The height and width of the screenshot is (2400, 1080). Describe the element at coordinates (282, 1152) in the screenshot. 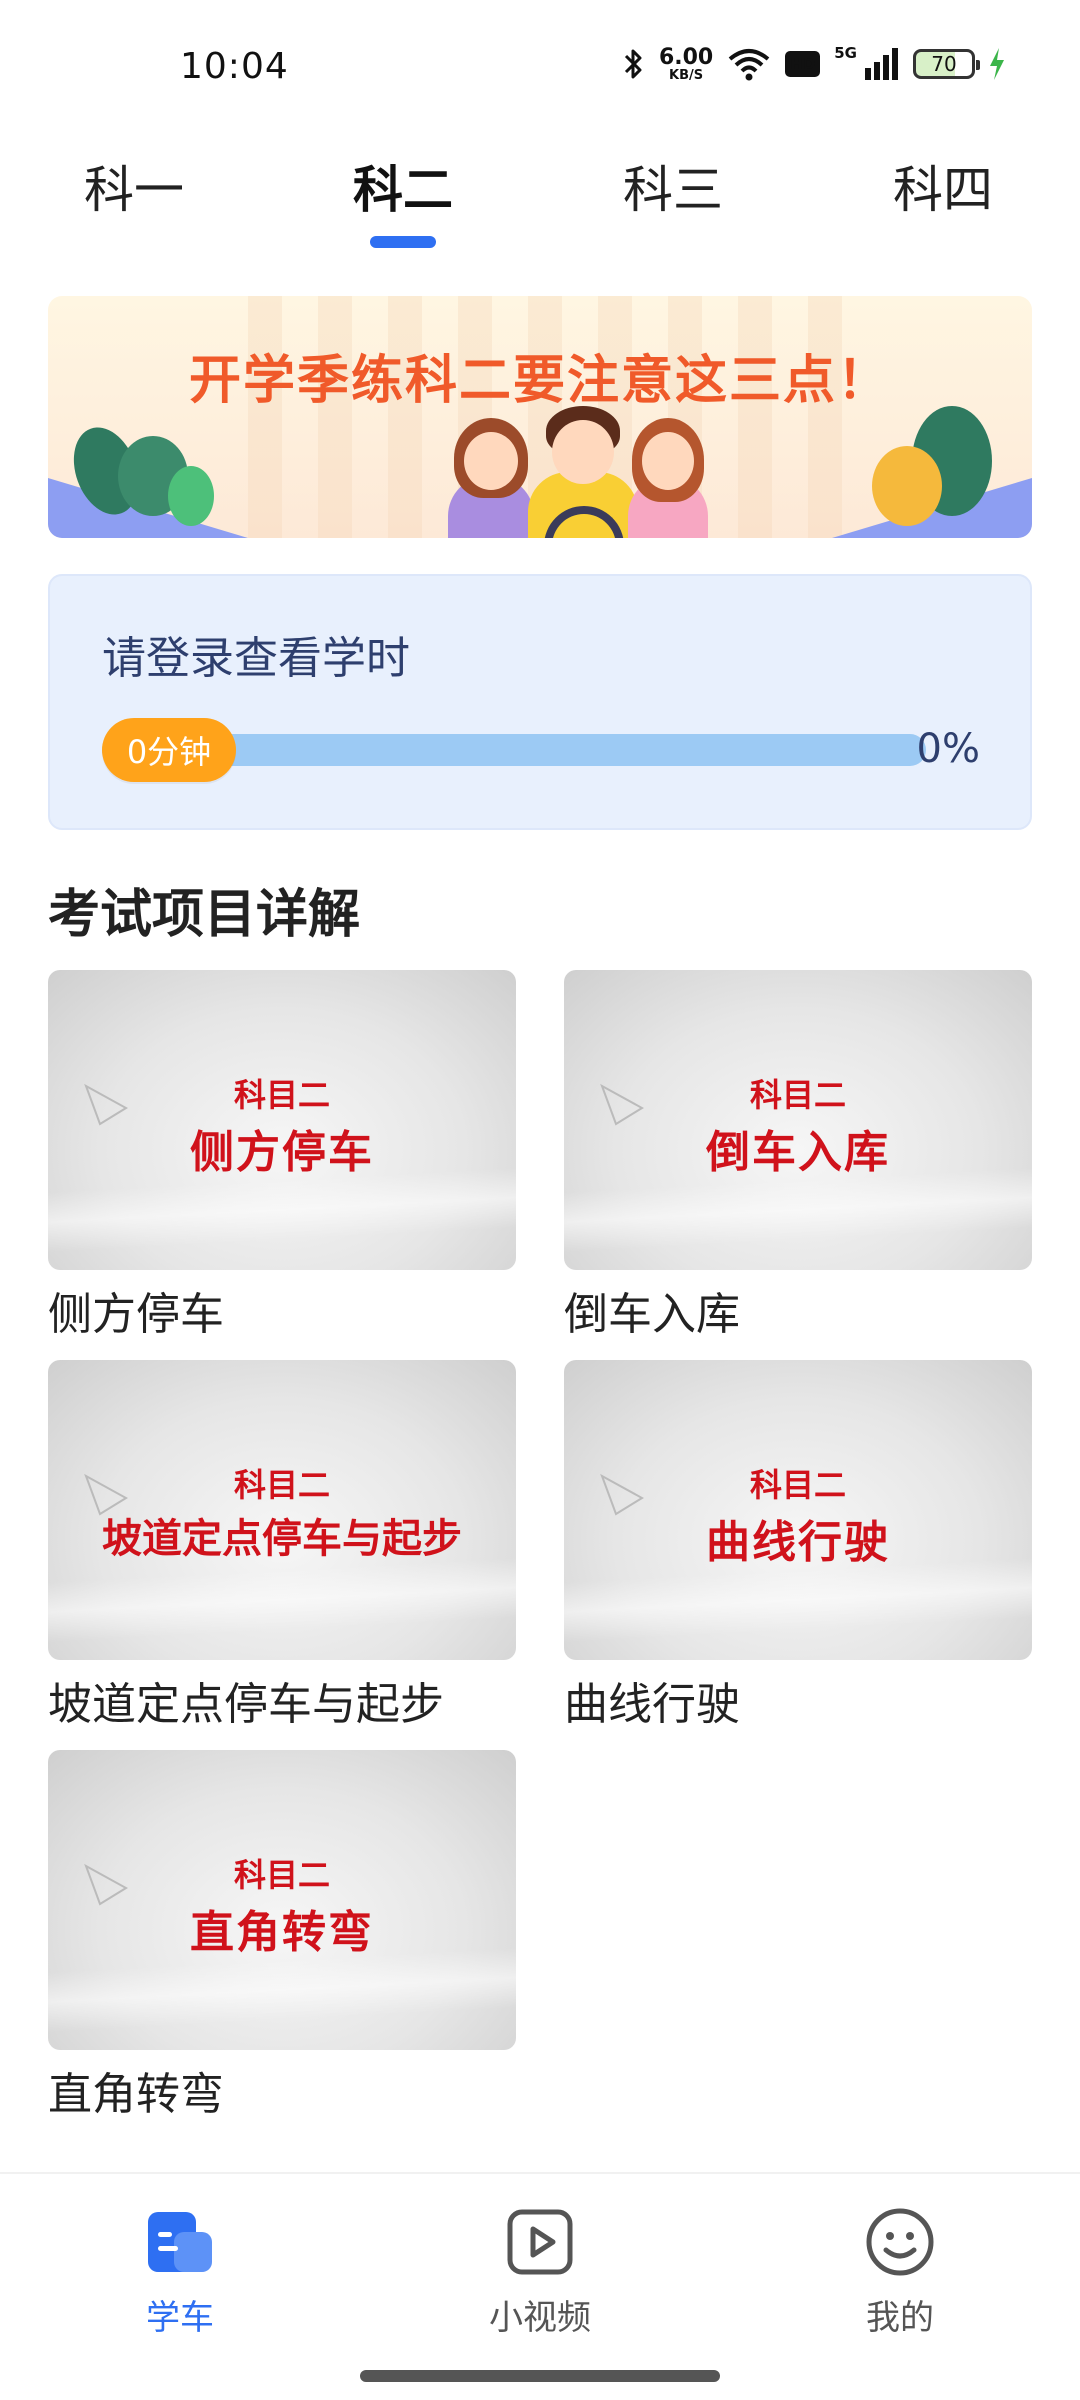

I see `thumbnail-title: 侧方停车` at that location.